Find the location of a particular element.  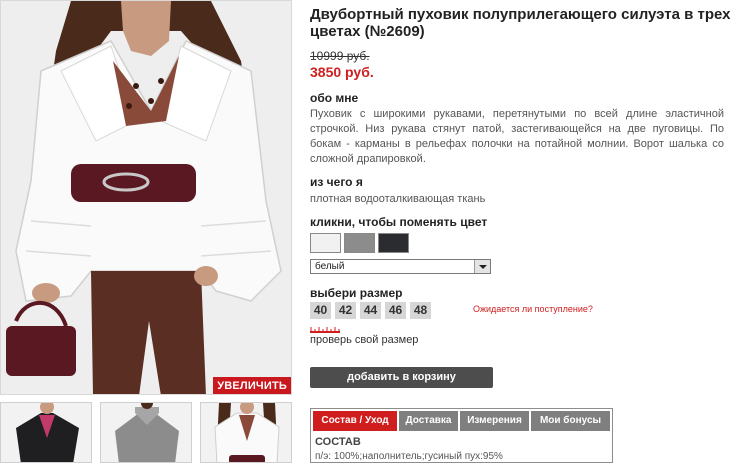

material-text: плотная водооталкивающая ткань is located at coordinates (398, 199).